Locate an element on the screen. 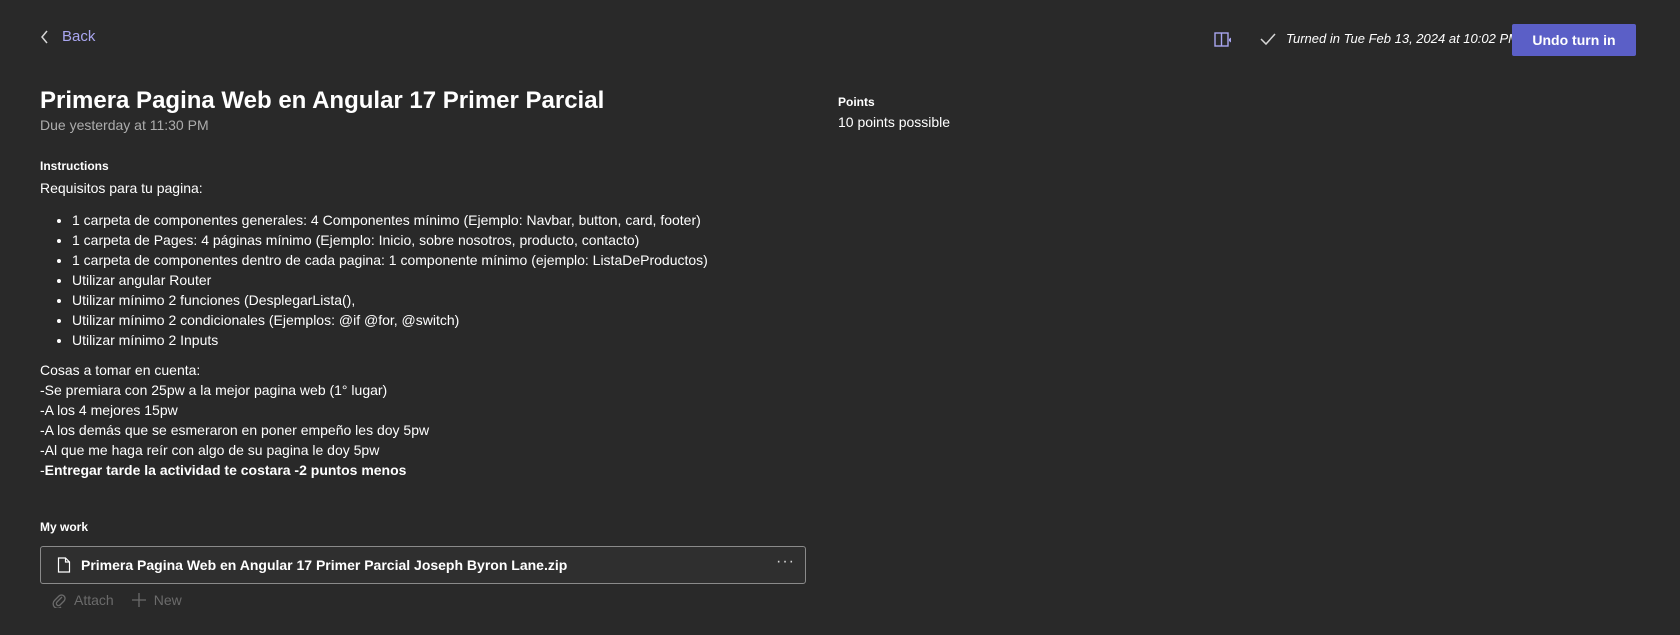 This screenshot has width=1680, height=635. attach-label: Attach is located at coordinates (94, 600).